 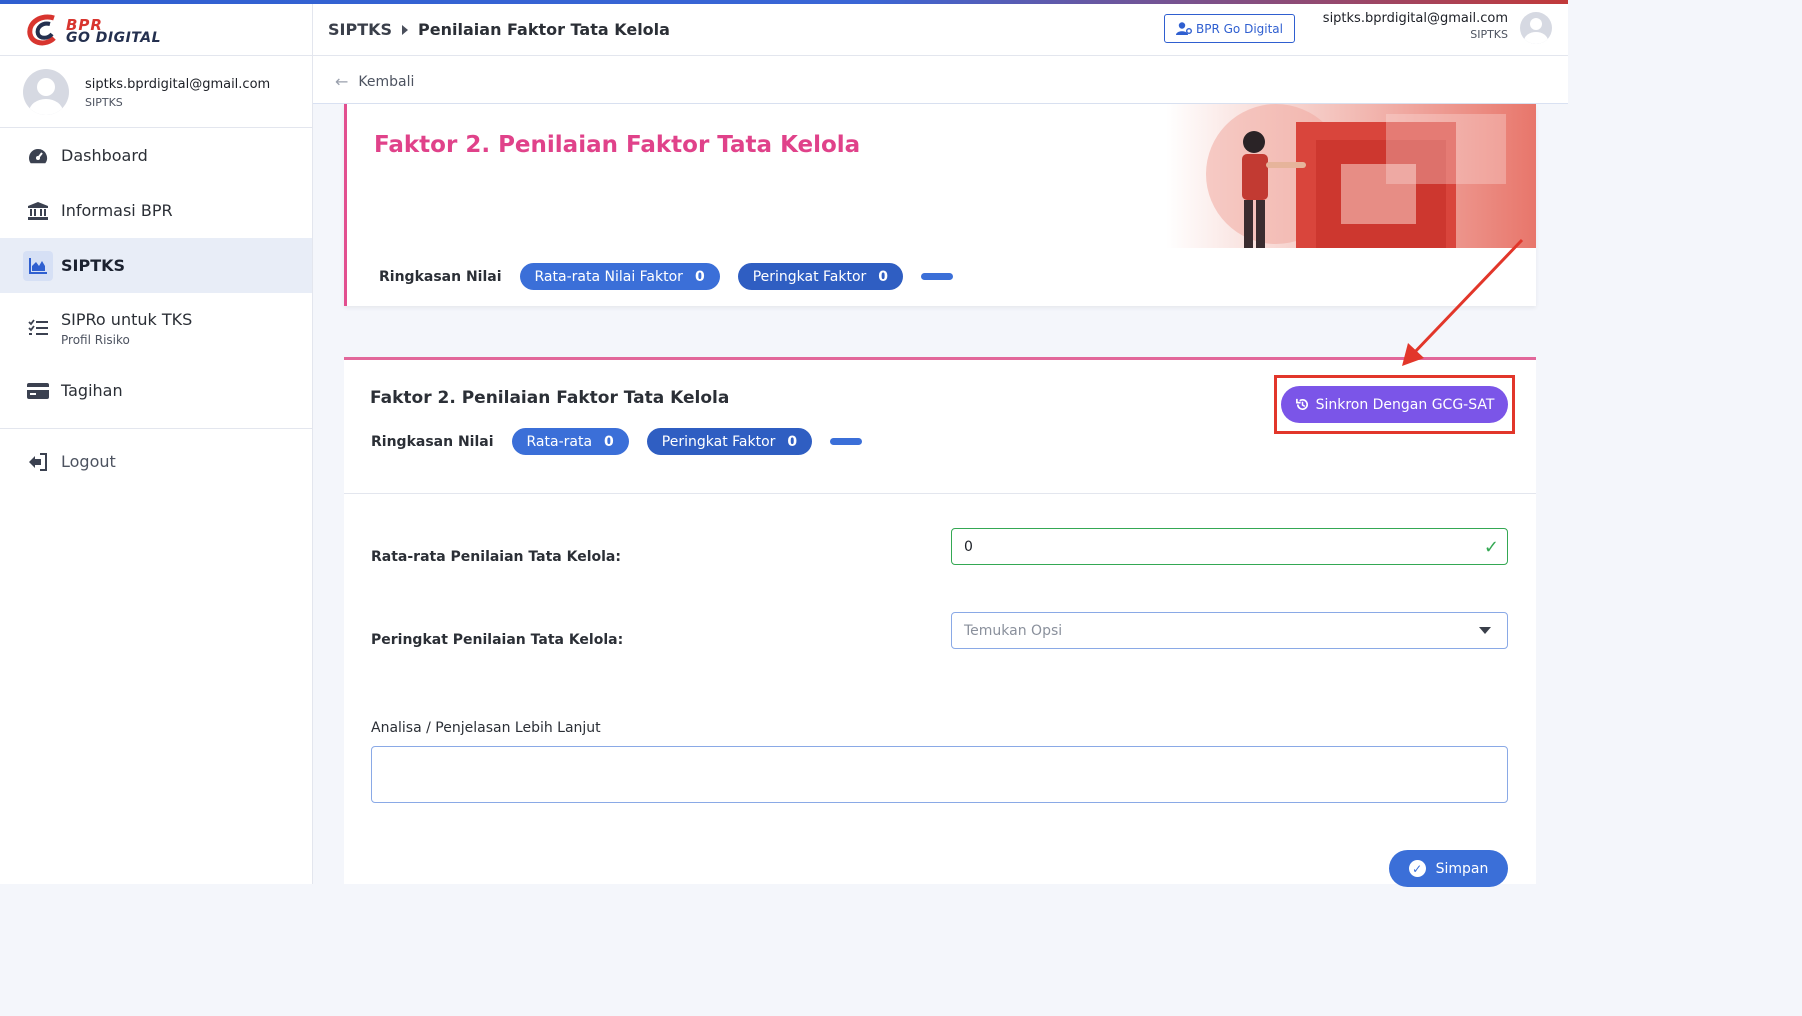 I want to click on header-user-info: siptks.bprdigital@gmail.com SIPTKS, so click(x=1415, y=26).